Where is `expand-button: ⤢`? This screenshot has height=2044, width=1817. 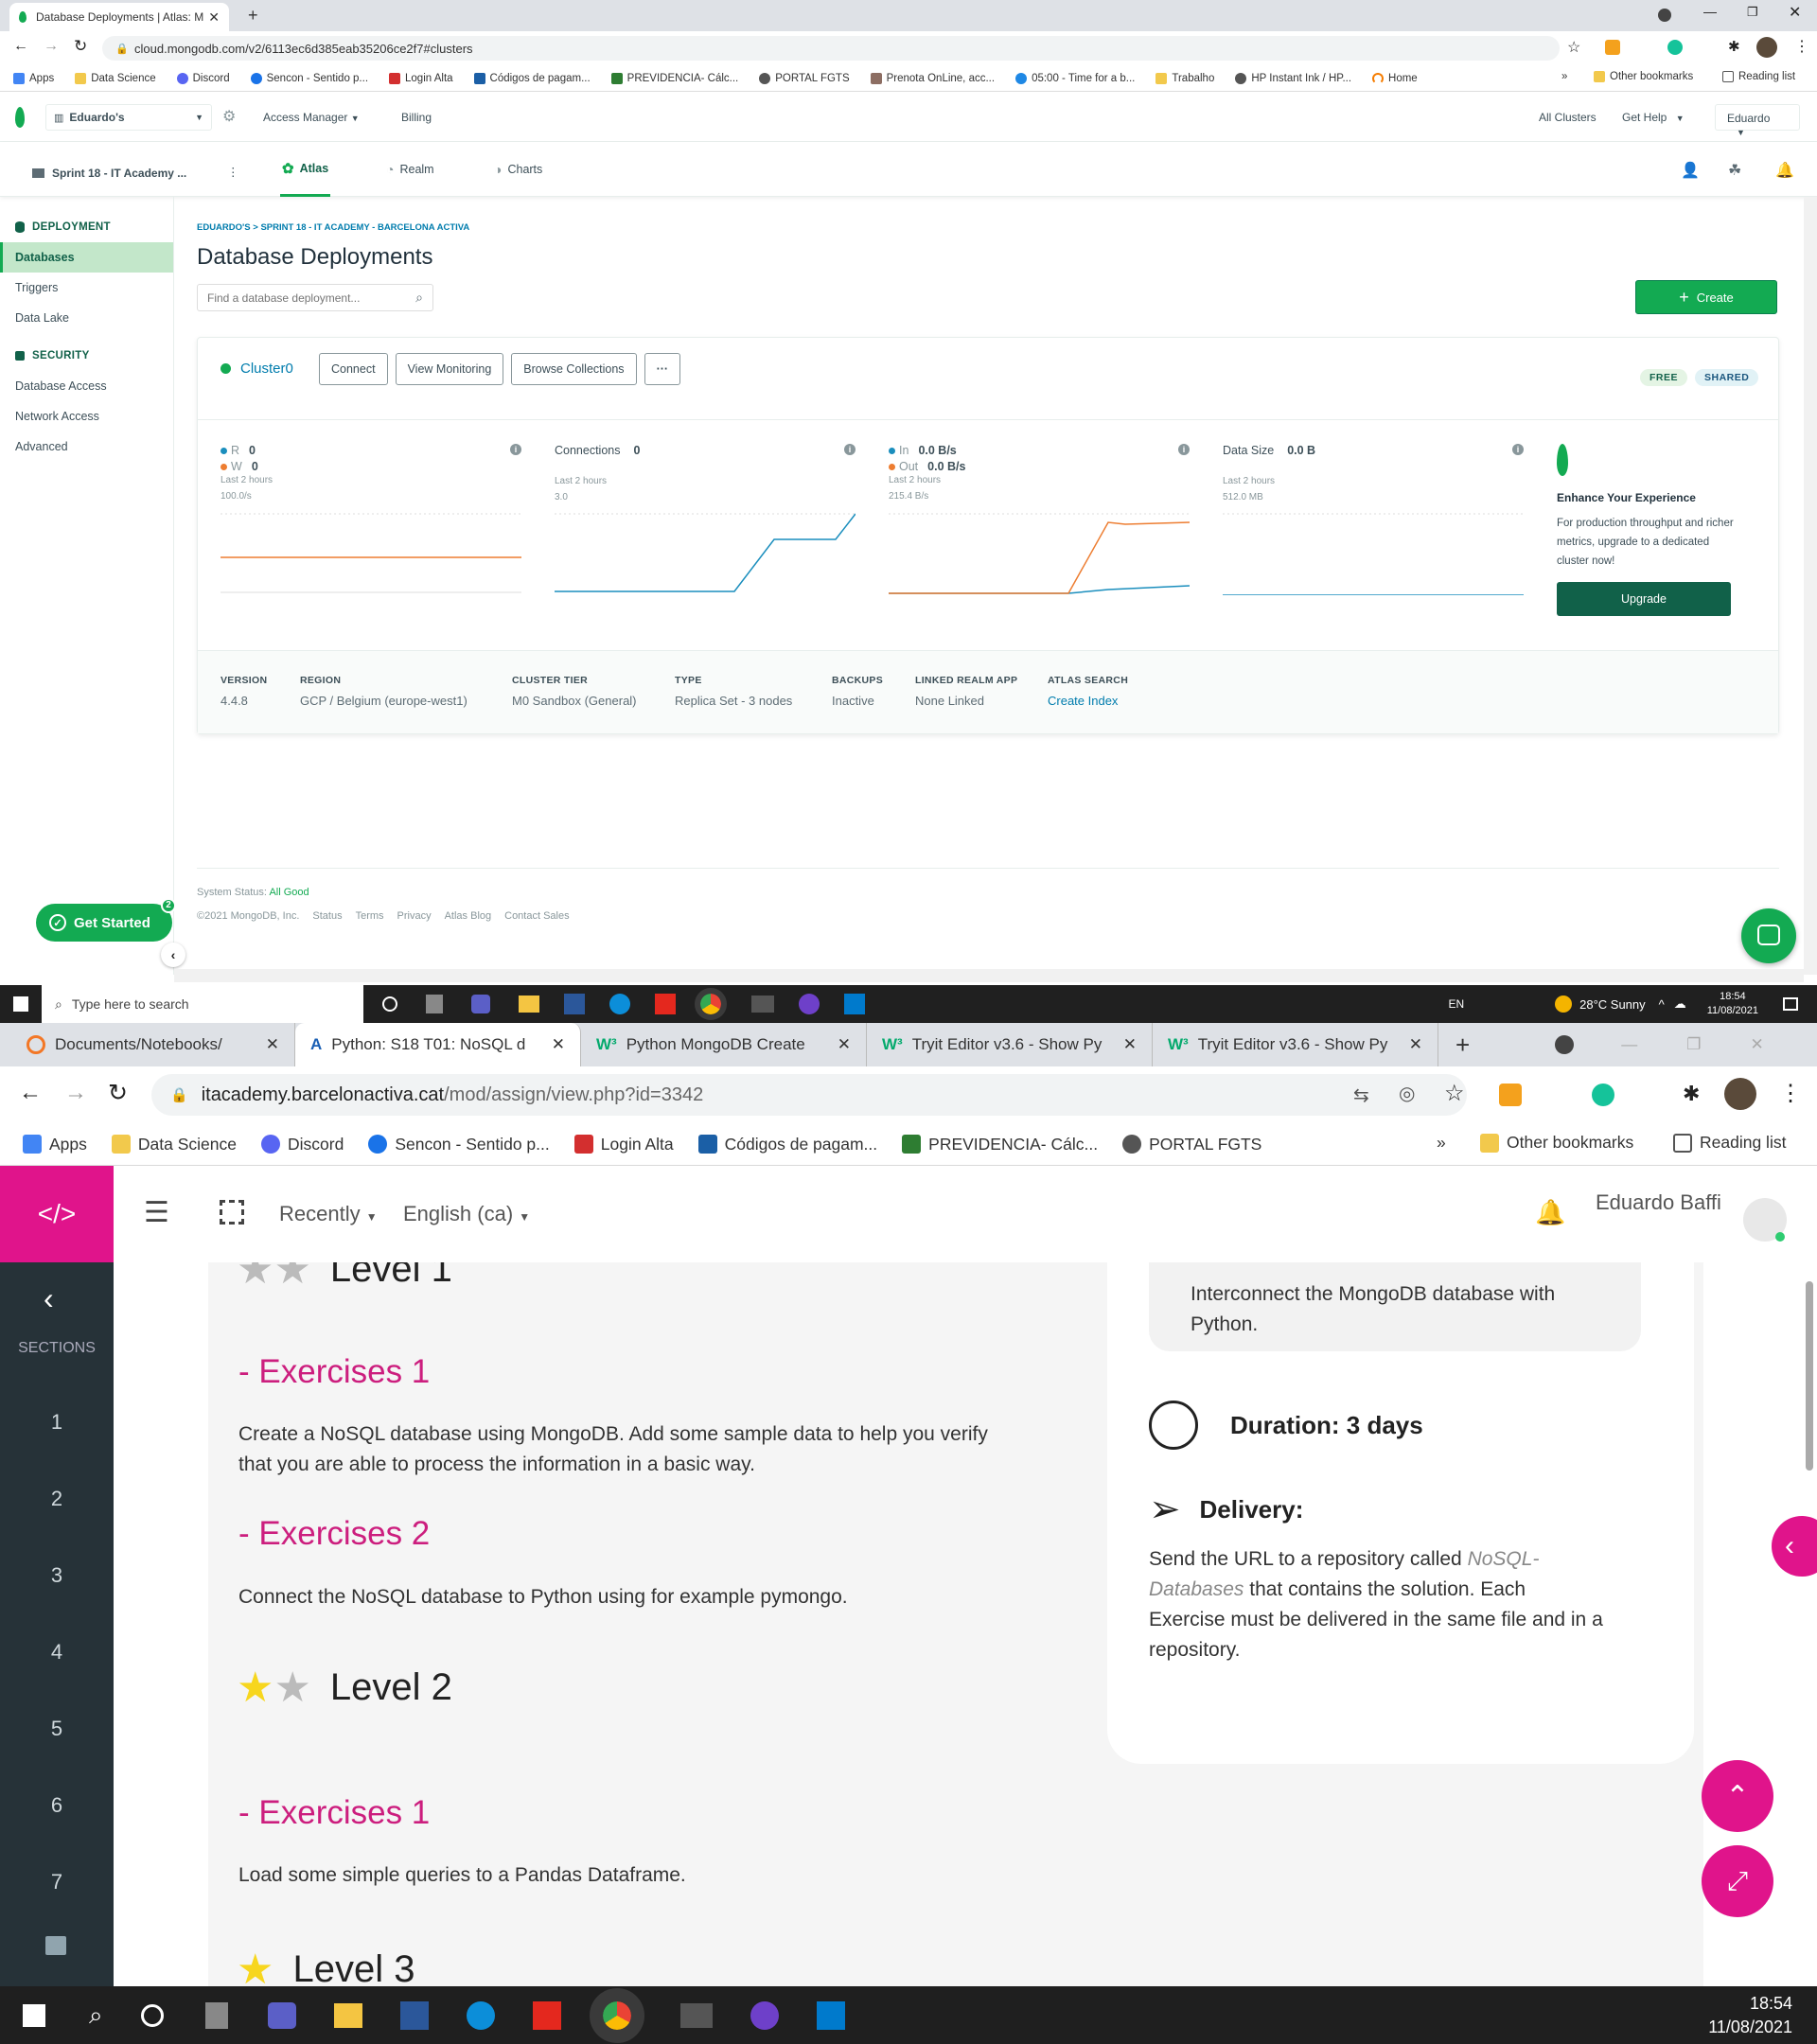 expand-button: ⤢ is located at coordinates (1737, 1881).